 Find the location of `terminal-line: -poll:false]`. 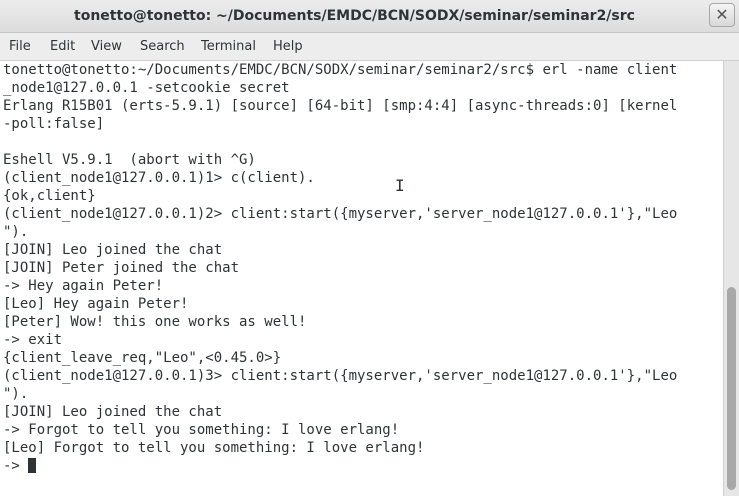

terminal-line: -poll:false] is located at coordinates (54, 124).